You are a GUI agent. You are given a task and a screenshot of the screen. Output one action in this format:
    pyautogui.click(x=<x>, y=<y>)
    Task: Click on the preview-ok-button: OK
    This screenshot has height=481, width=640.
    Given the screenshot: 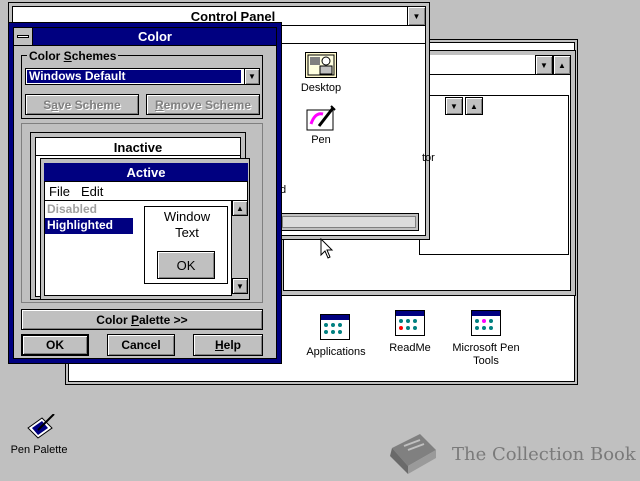 What is the action you would take?
    pyautogui.click(x=186, y=265)
    